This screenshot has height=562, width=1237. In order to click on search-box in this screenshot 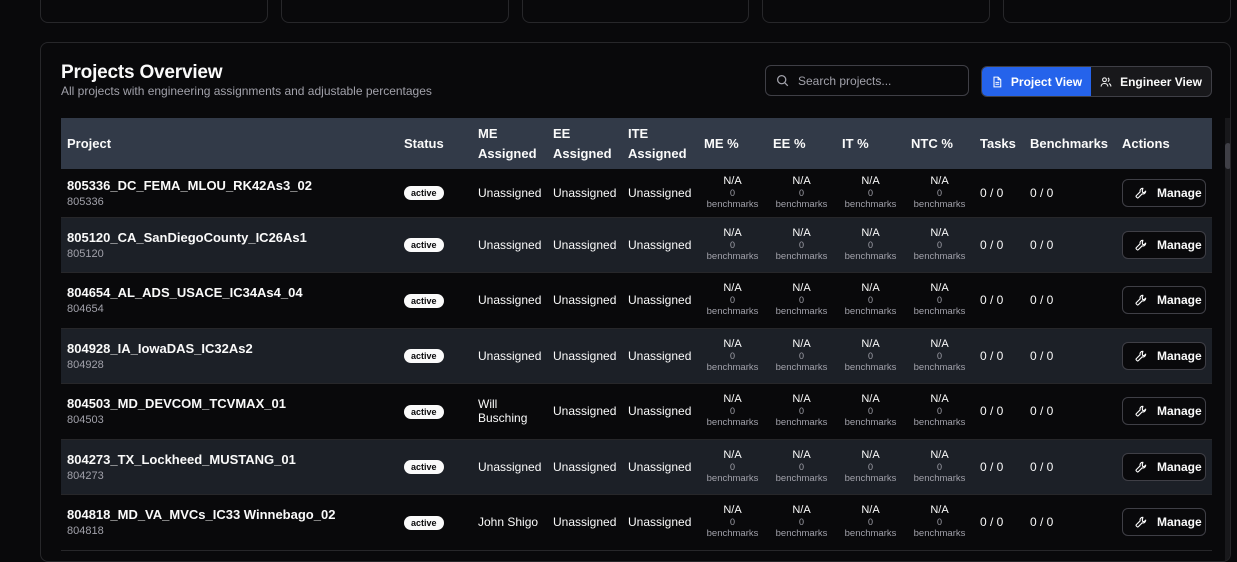, I will do `click(867, 80)`.